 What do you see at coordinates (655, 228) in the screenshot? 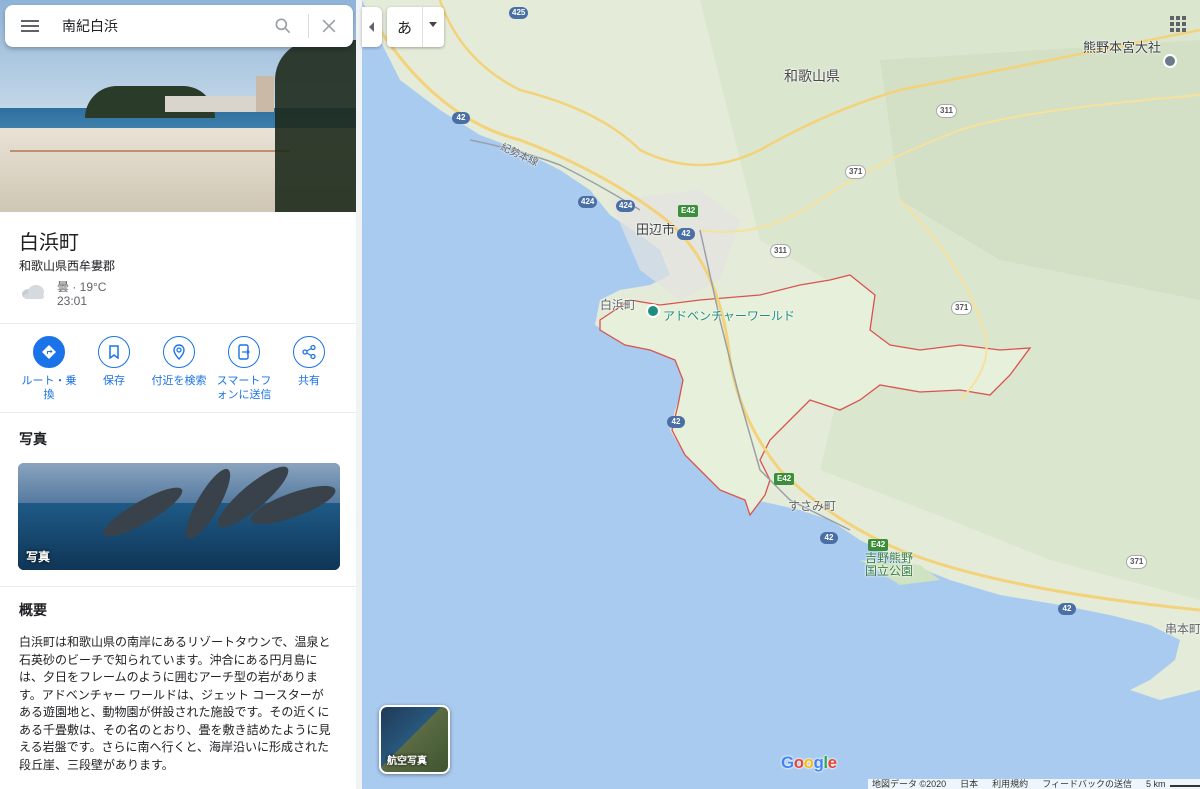
I see `map-label-tanabe: 田辺市` at bounding box center [655, 228].